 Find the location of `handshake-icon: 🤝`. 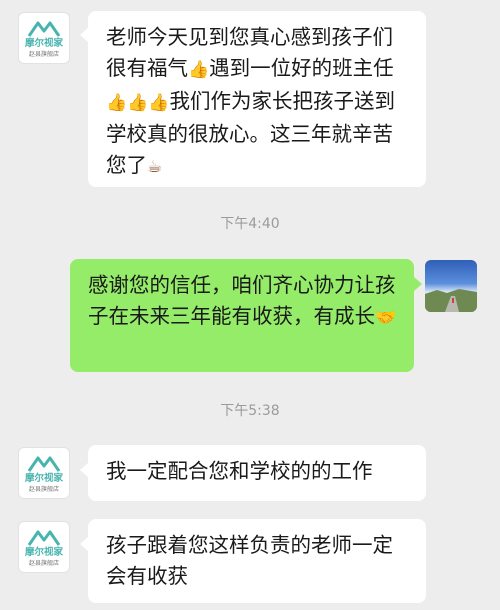

handshake-icon: 🤝 is located at coordinates (386, 318).